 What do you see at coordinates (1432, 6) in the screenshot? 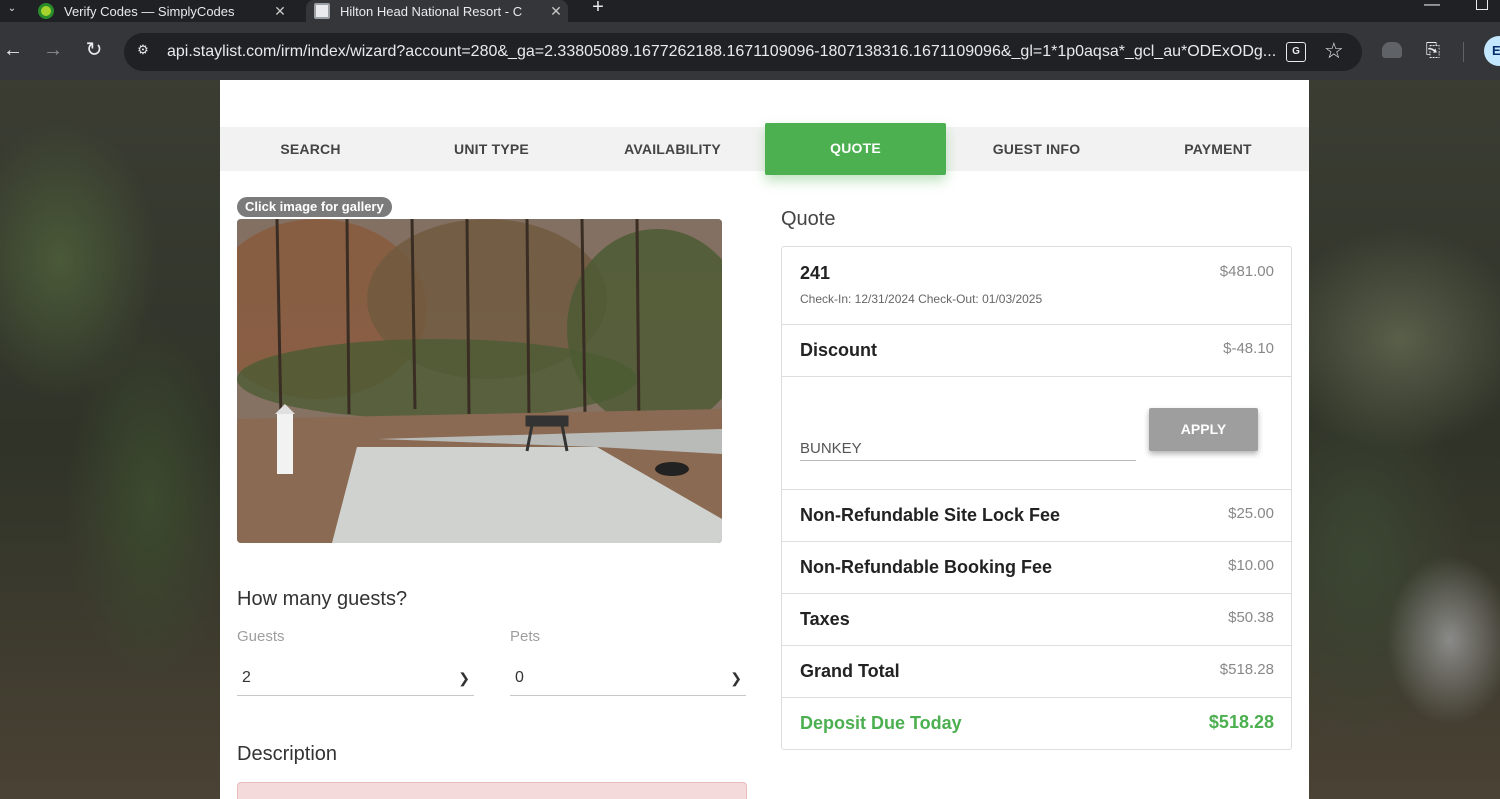
I see `minimize-icon: —` at bounding box center [1432, 6].